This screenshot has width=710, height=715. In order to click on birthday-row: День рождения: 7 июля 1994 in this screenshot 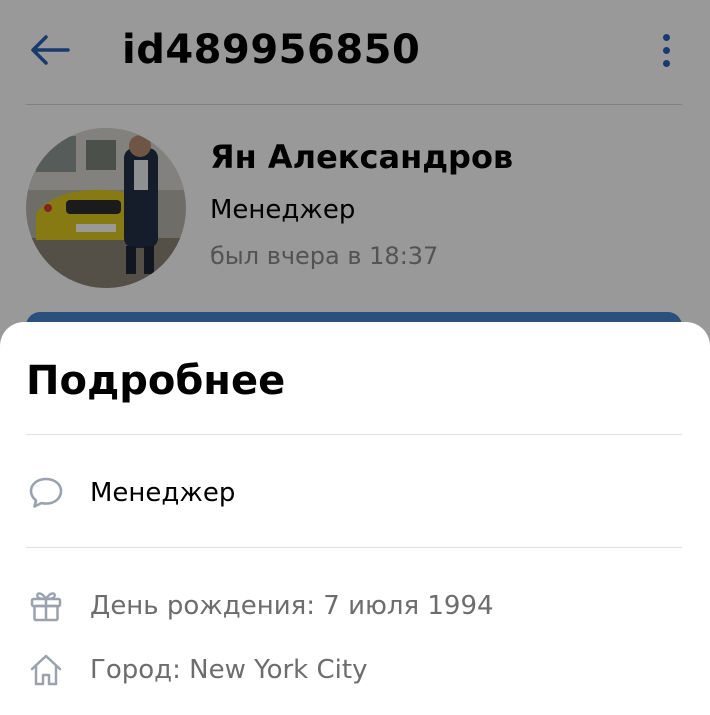, I will do `click(354, 606)`.